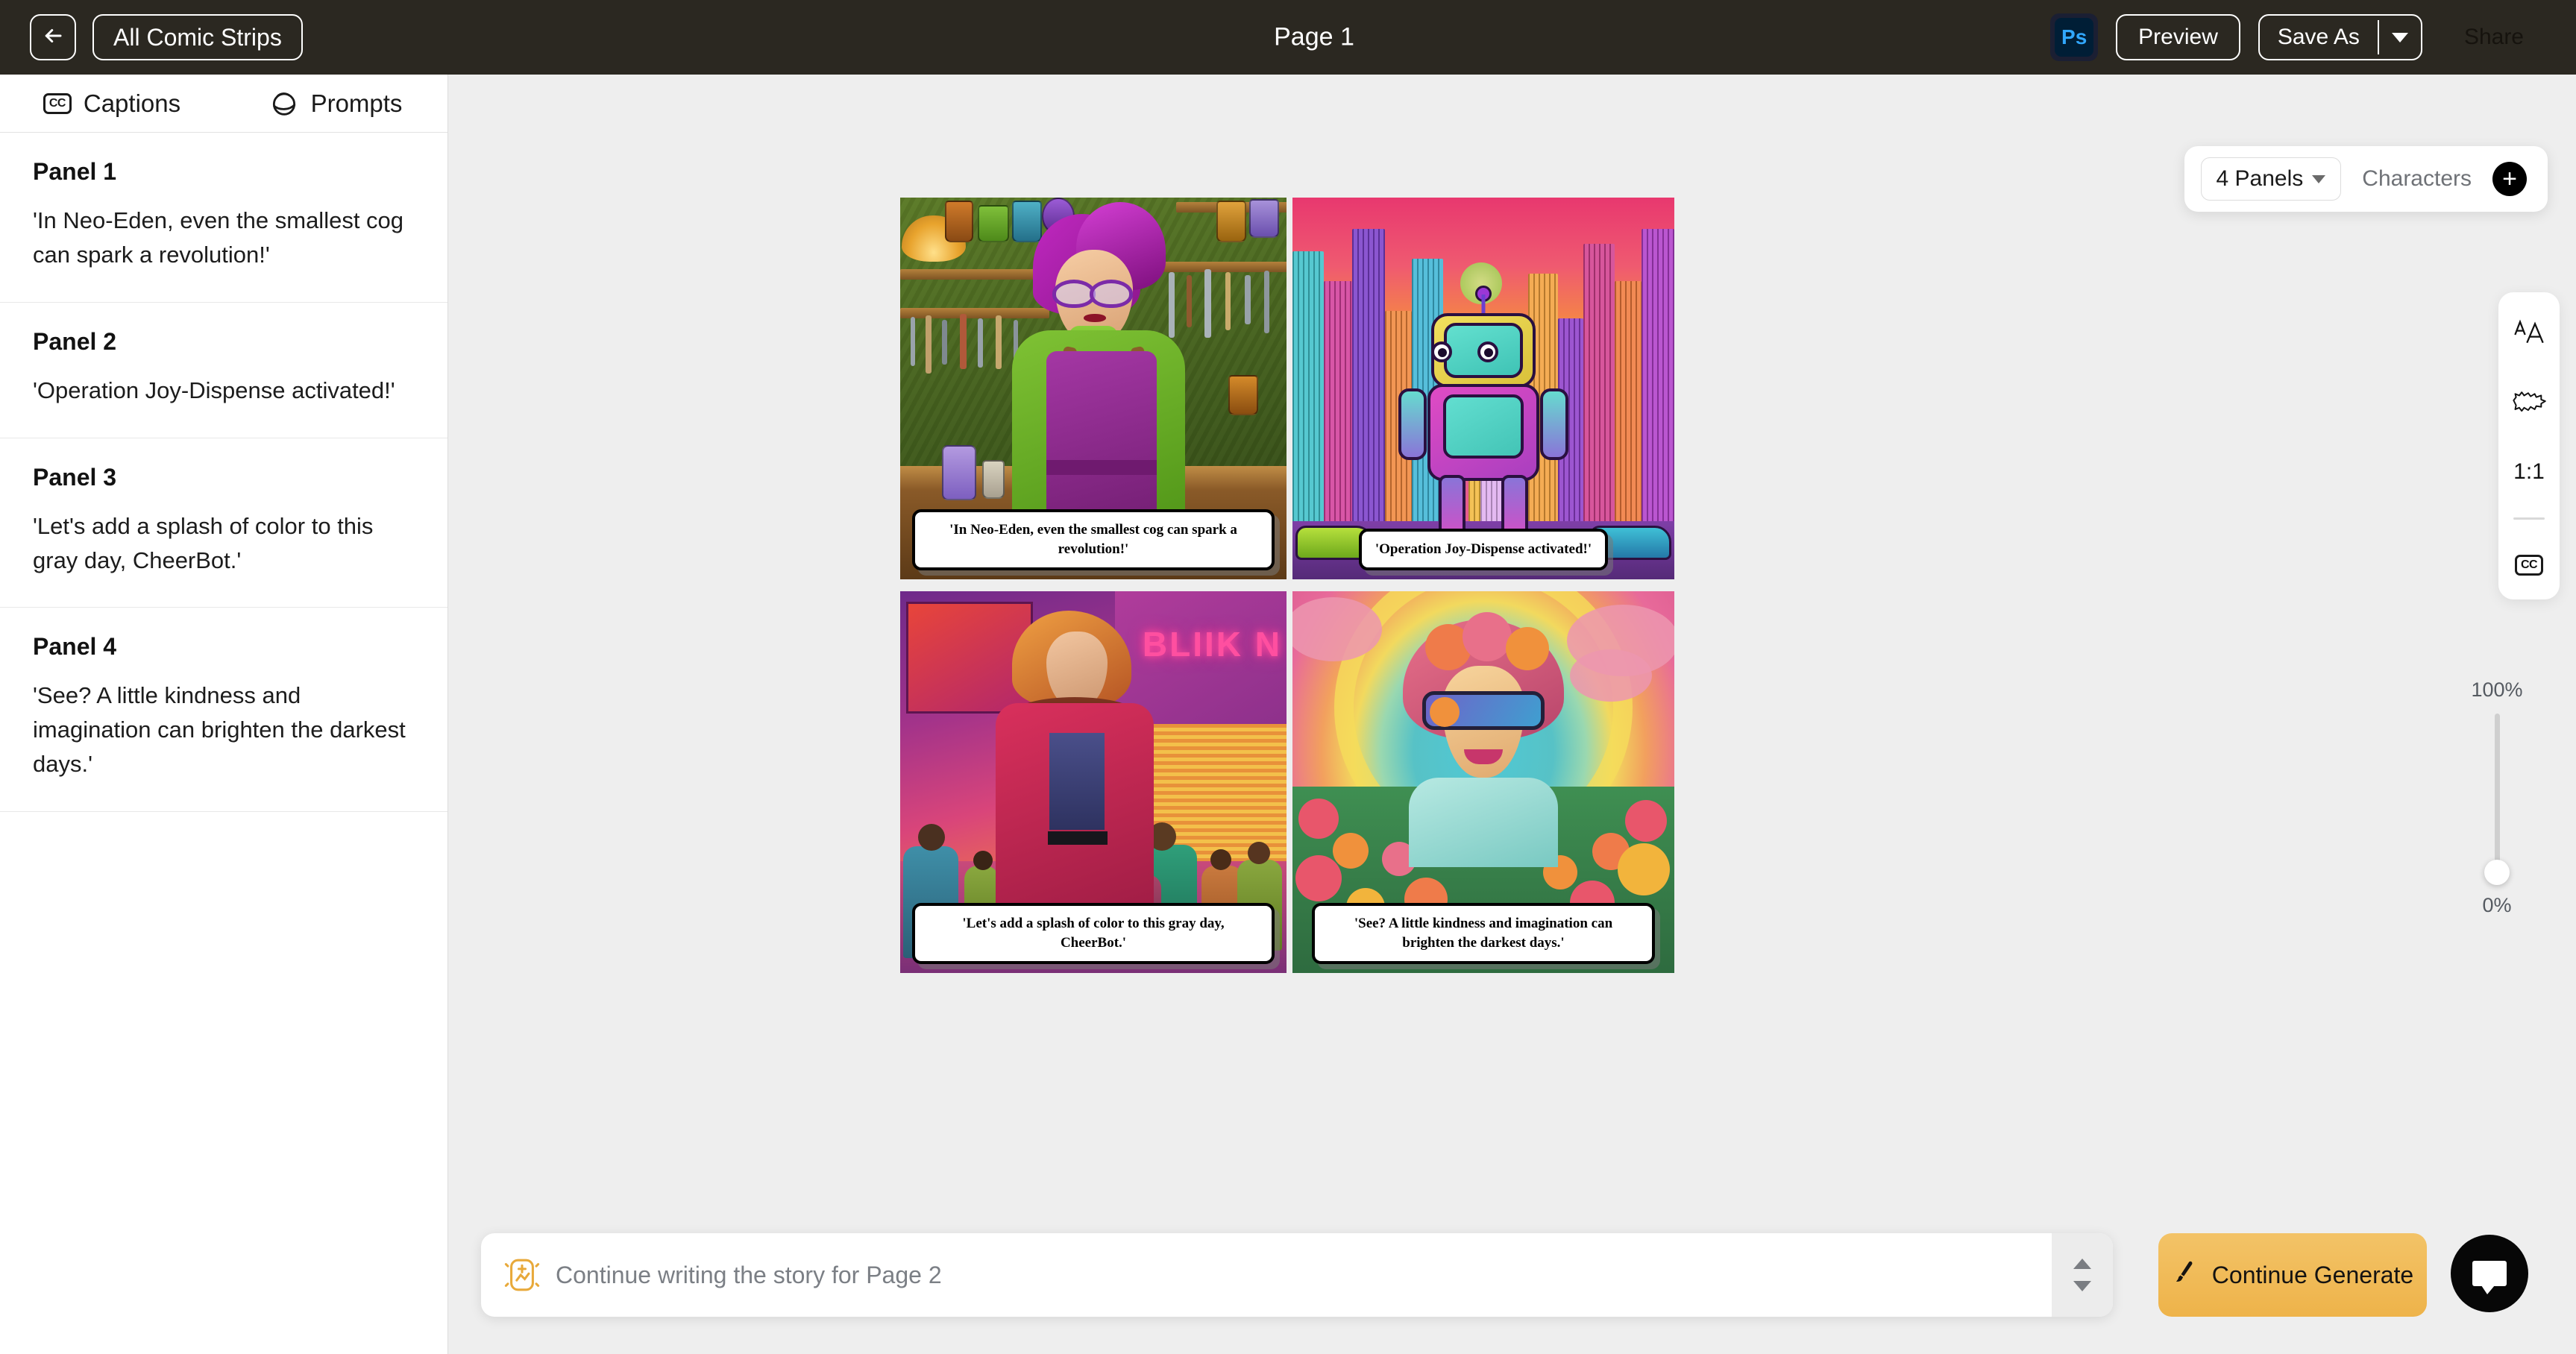 The width and height of the screenshot is (2576, 1354). Describe the element at coordinates (224, 391) in the screenshot. I see `panel-caption: 'Operation Joy-Dispense activated!'` at that location.